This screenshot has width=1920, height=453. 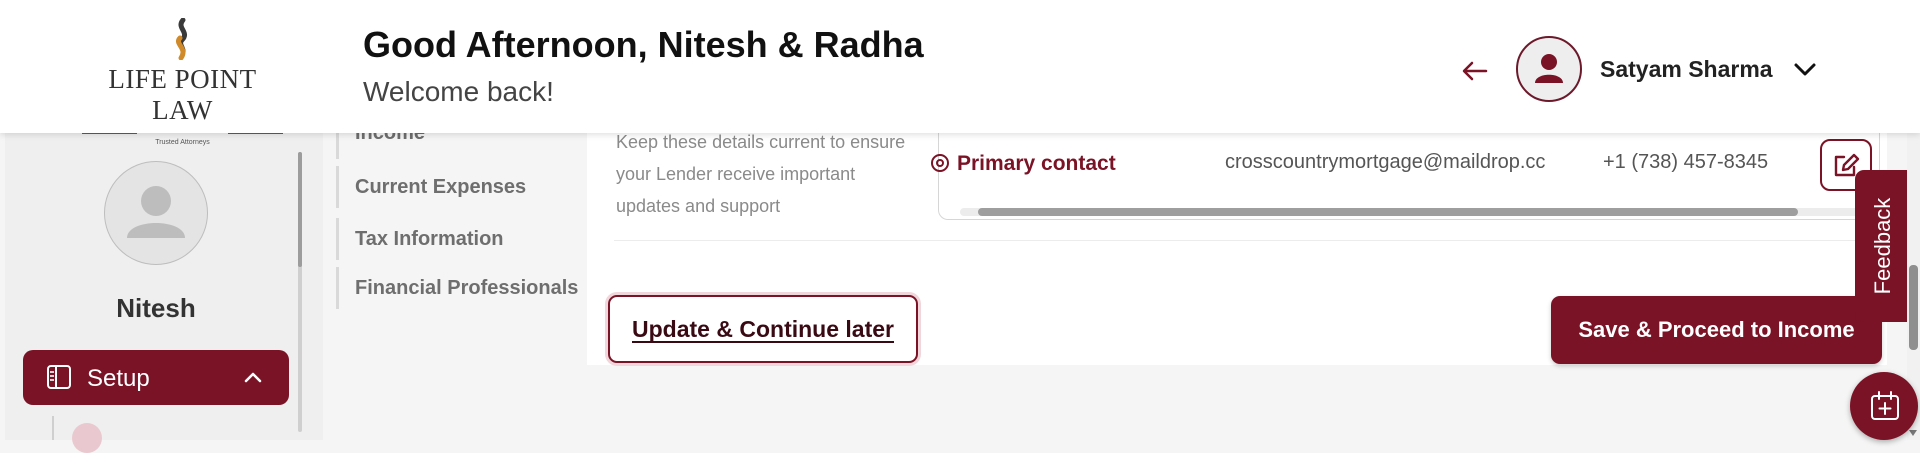 I want to click on book-icon, so click(x=59, y=377).